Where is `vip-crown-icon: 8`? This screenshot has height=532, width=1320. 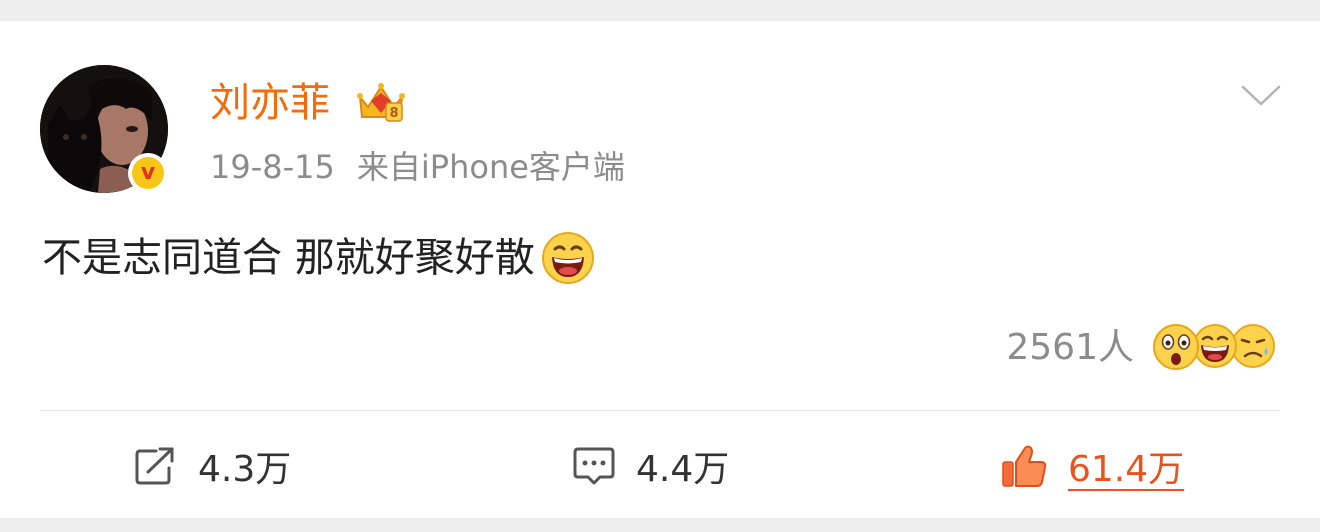 vip-crown-icon: 8 is located at coordinates (381, 103).